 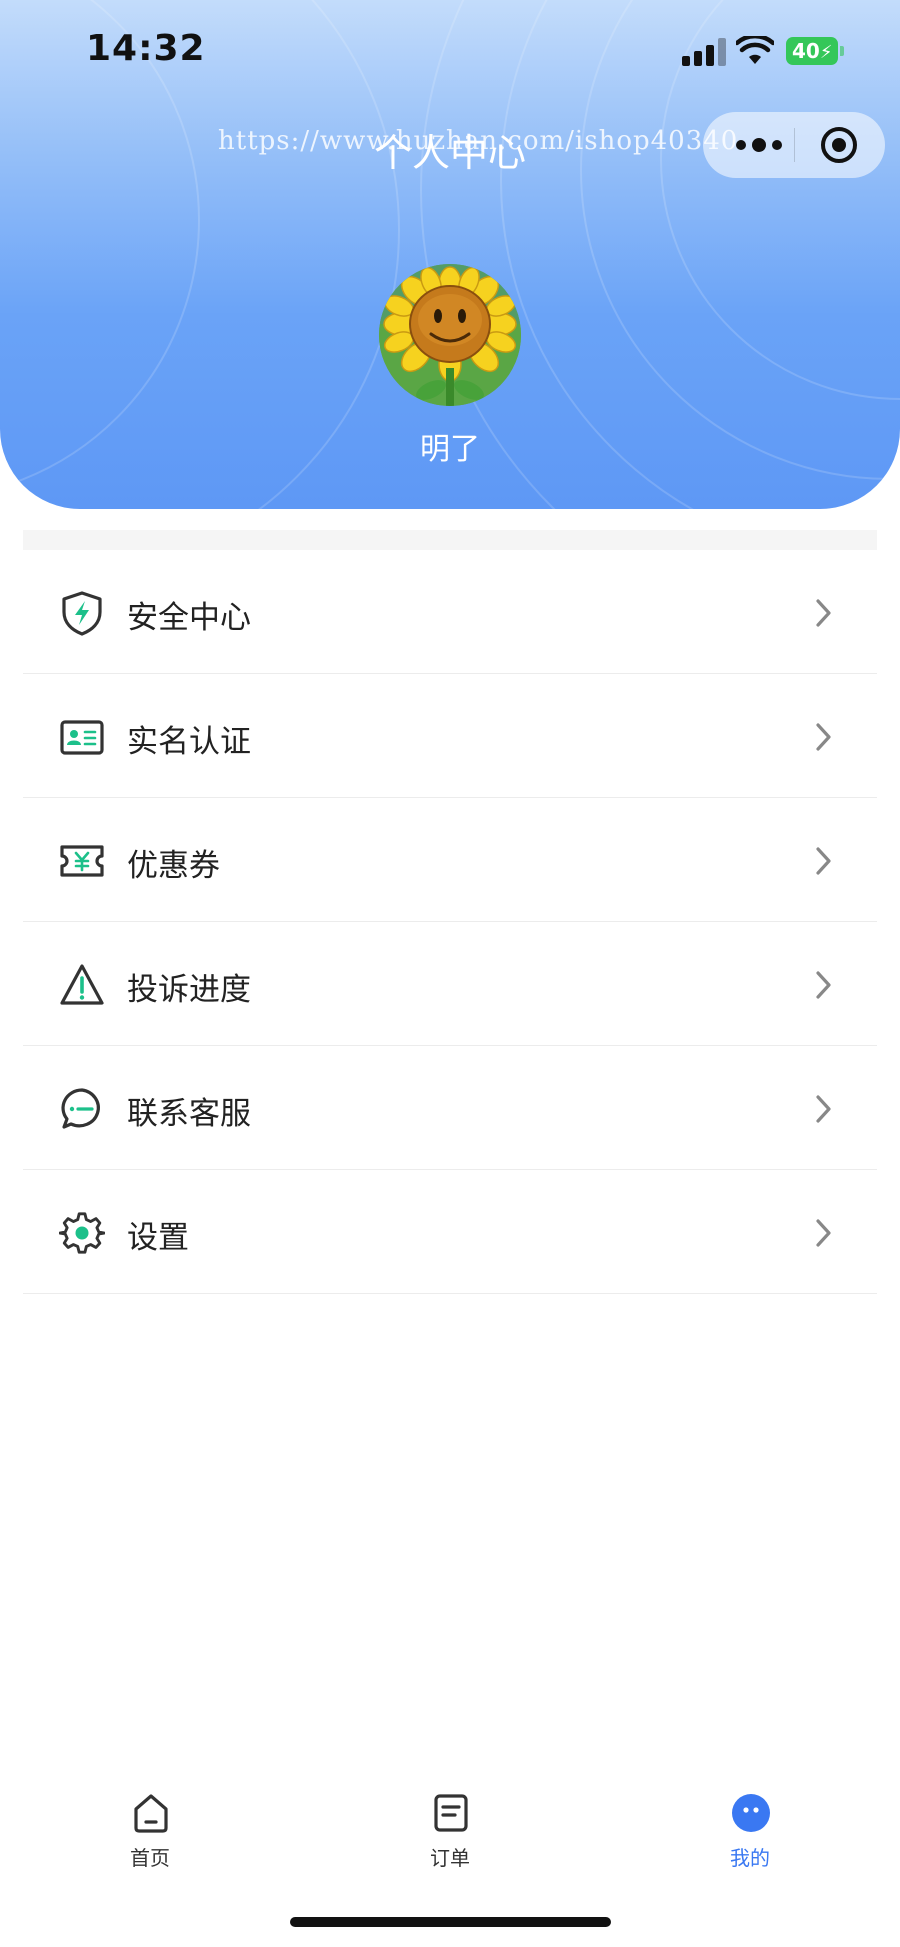 What do you see at coordinates (173, 866) in the screenshot?
I see `menu-item-label: 优惠券` at bounding box center [173, 866].